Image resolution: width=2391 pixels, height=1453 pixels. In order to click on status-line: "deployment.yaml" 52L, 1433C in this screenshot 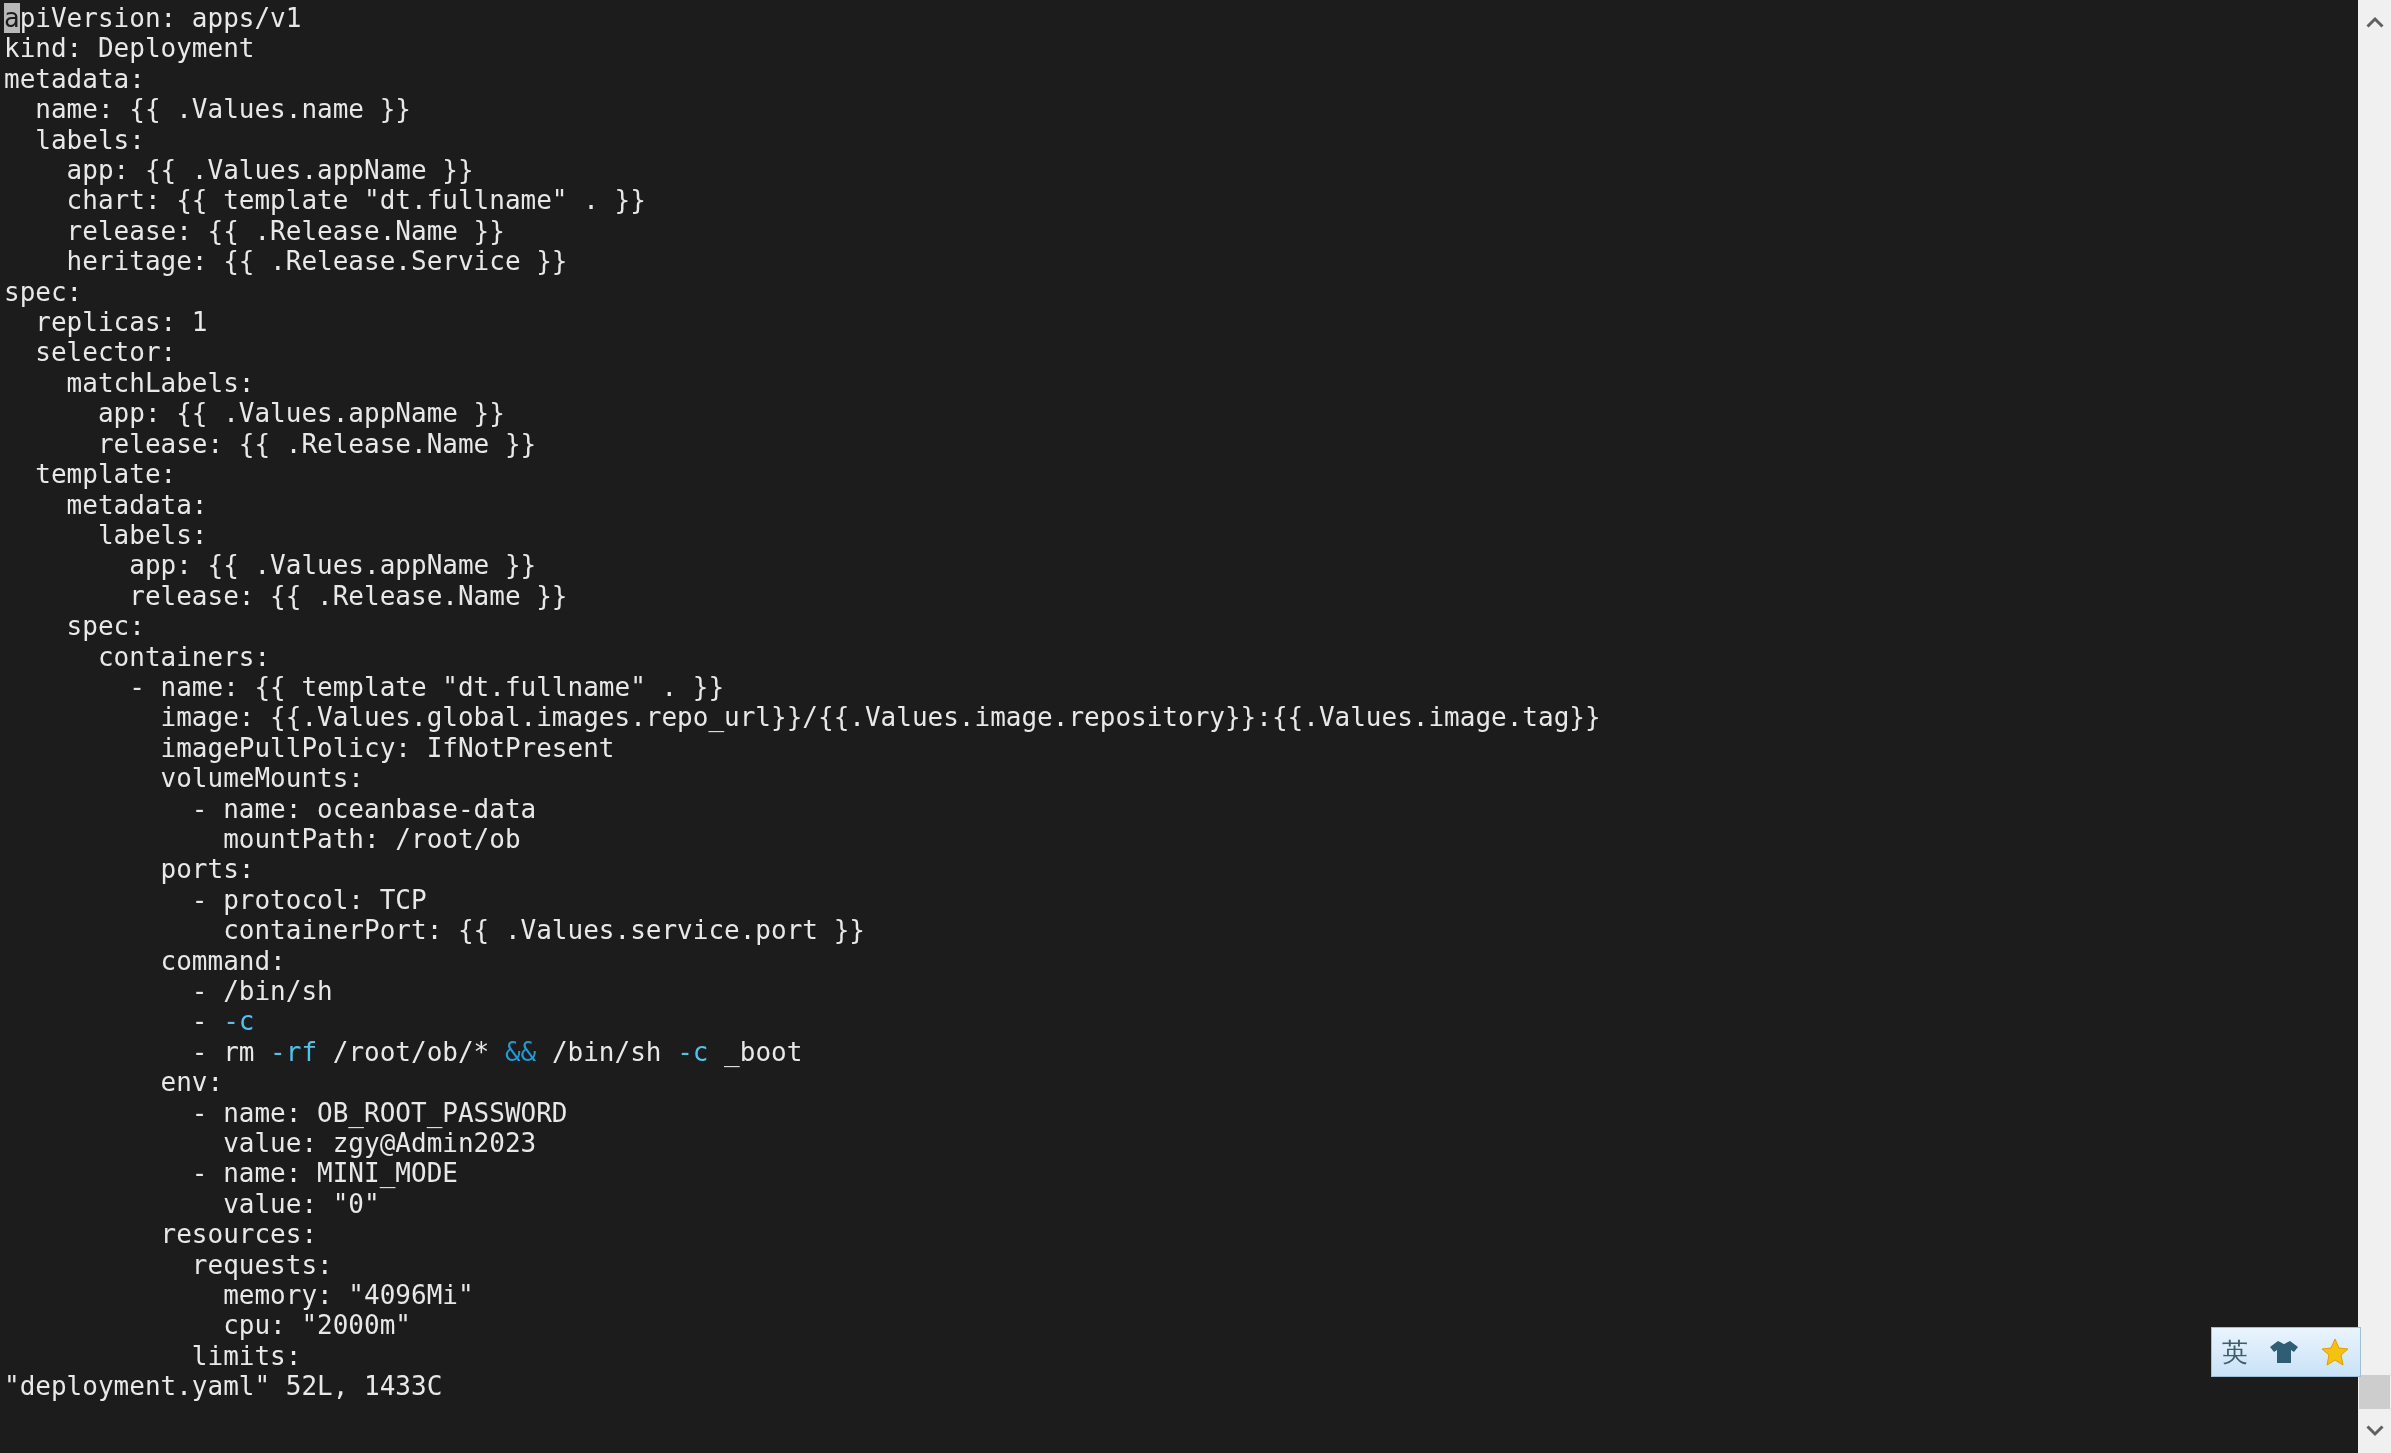, I will do `click(223, 1386)`.